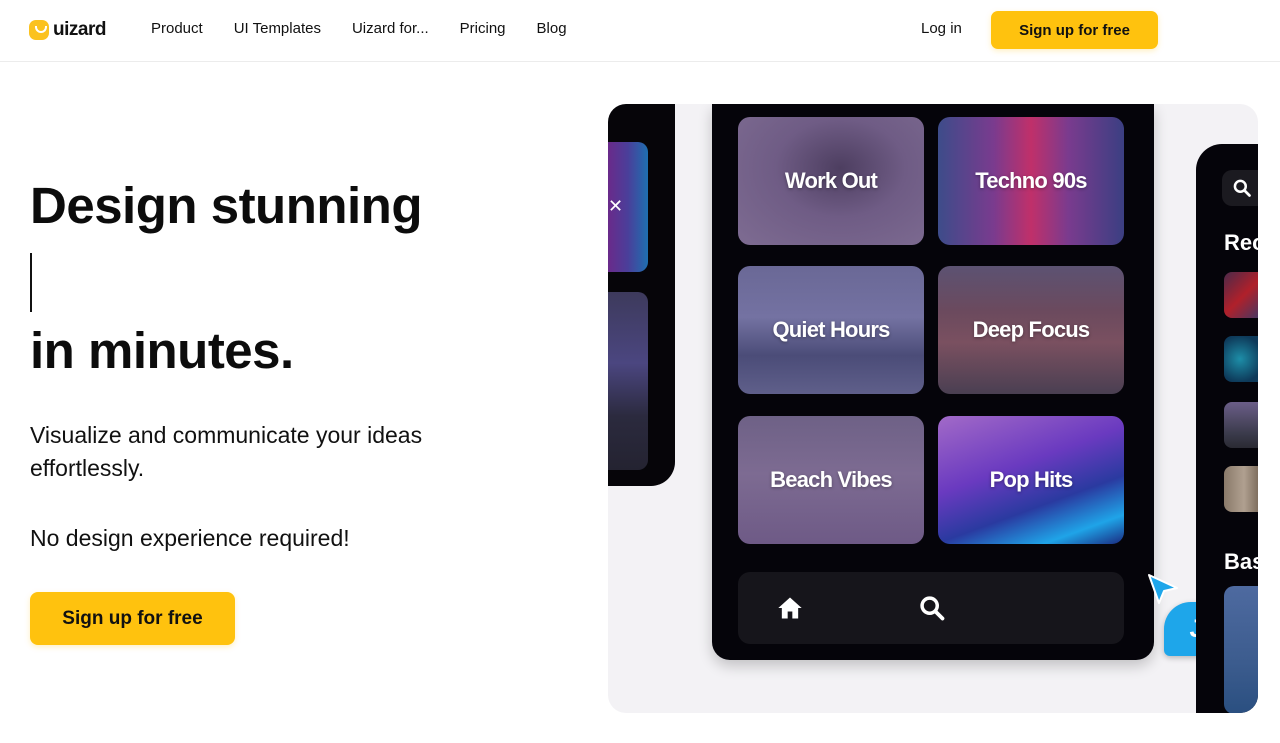 The height and width of the screenshot is (743, 1280). I want to click on left-phone-mockup: ✕, so click(641, 295).